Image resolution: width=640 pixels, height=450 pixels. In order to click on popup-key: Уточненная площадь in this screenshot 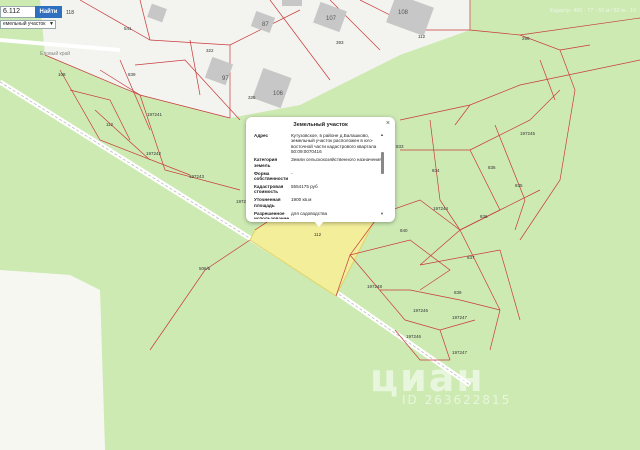, I will do `click(267, 202)`.